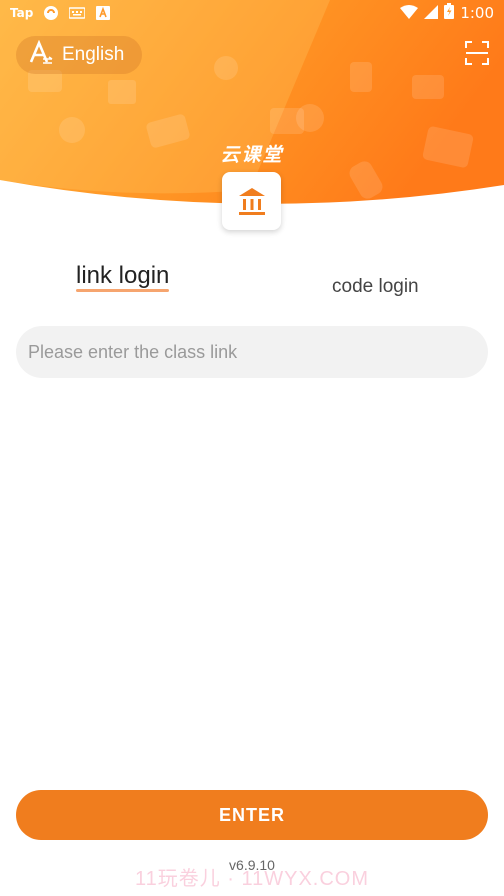  I want to click on class-link-field, so click(252, 352).